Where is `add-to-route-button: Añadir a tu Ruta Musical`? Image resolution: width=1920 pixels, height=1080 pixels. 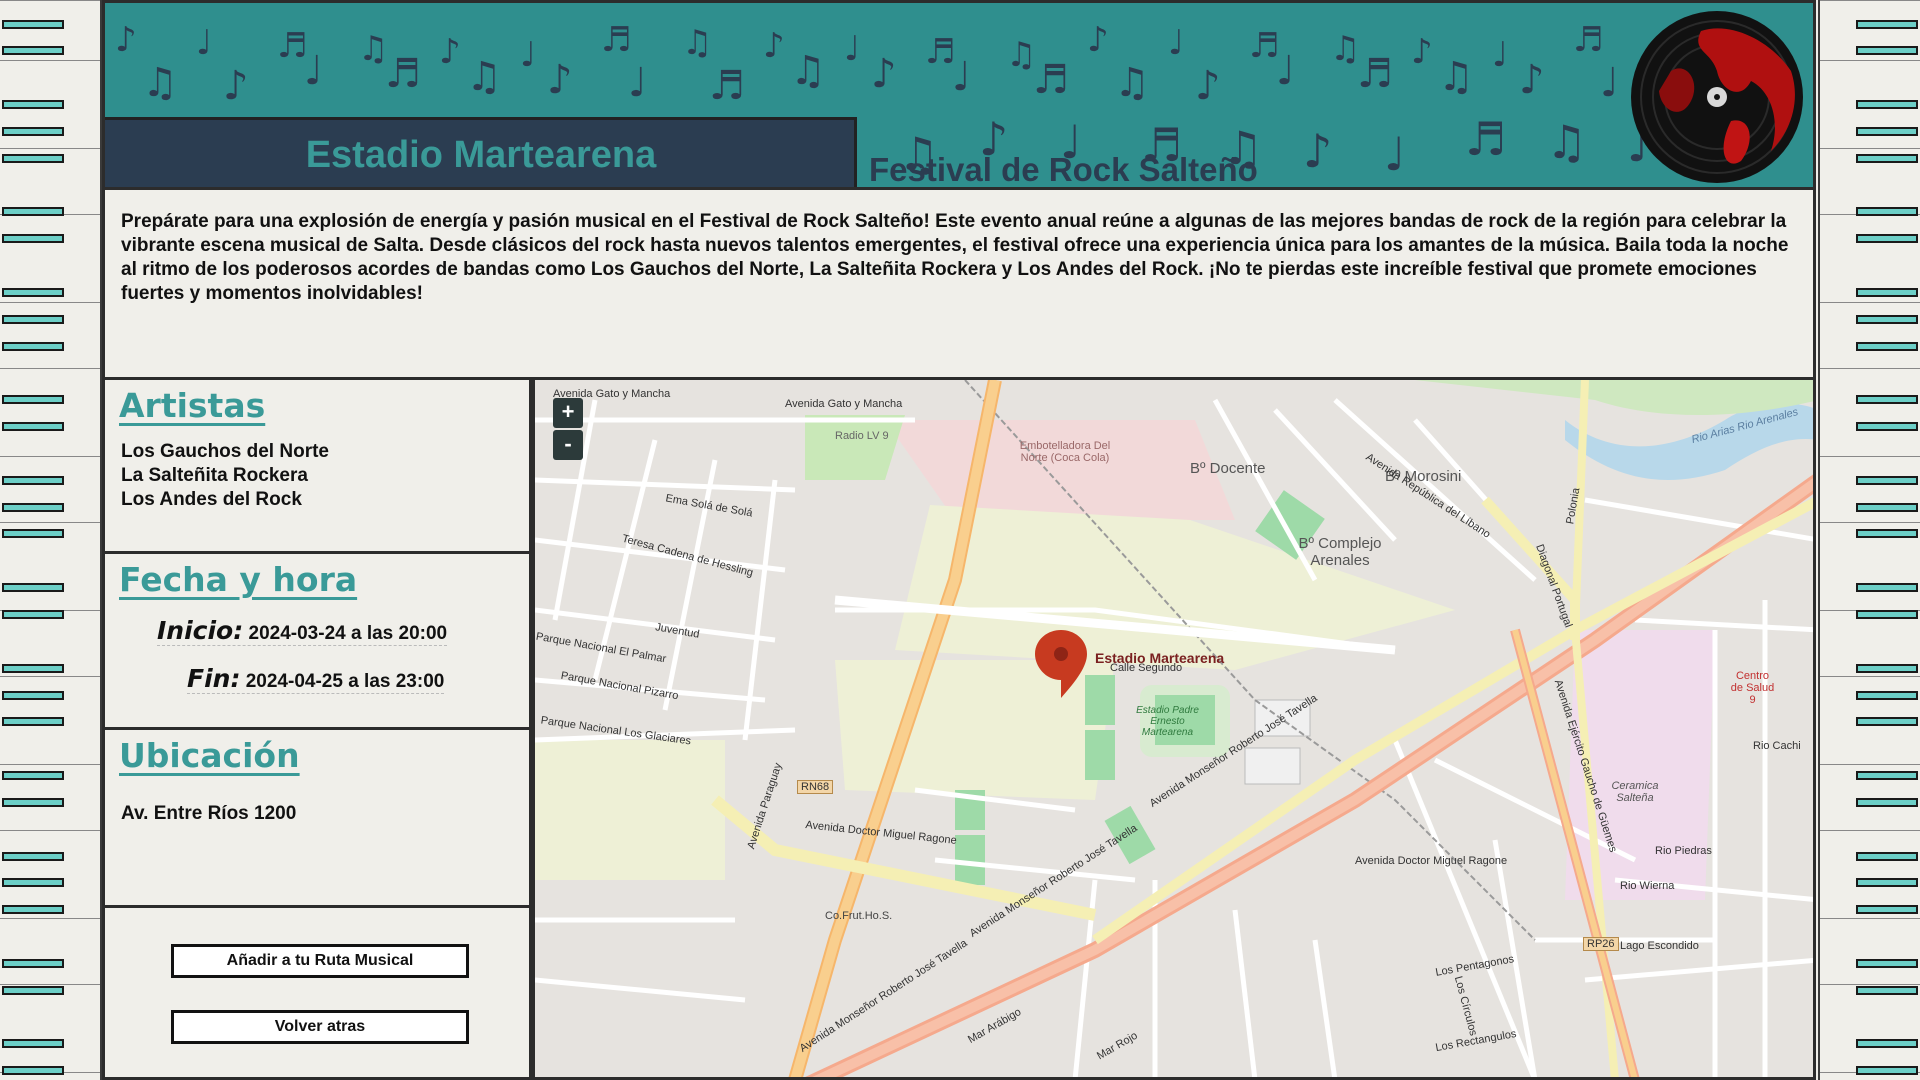
add-to-route-button: Añadir a tu Ruta Musical is located at coordinates (320, 961).